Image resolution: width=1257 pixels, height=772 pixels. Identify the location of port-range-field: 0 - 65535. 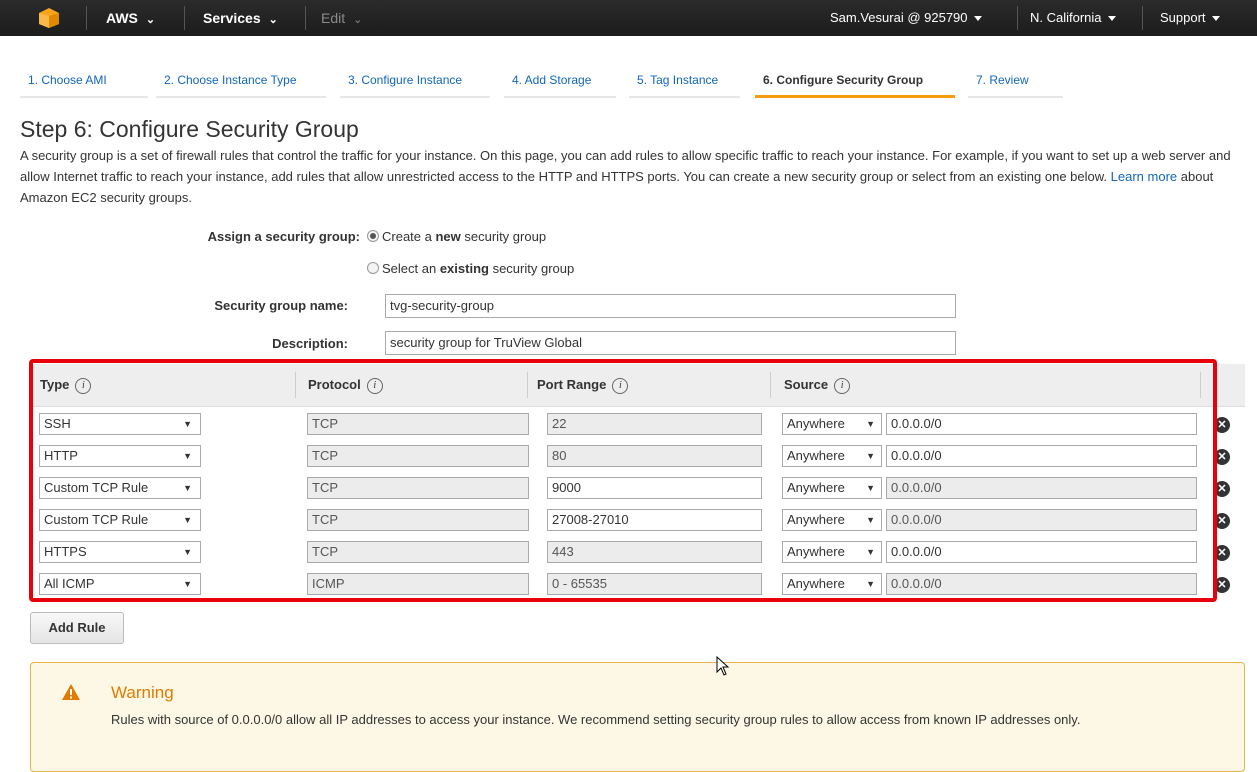
(654, 584).